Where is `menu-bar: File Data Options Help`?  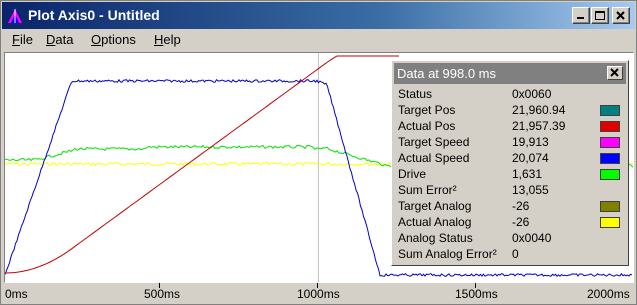 menu-bar: File Data Options Help is located at coordinates (318, 40).